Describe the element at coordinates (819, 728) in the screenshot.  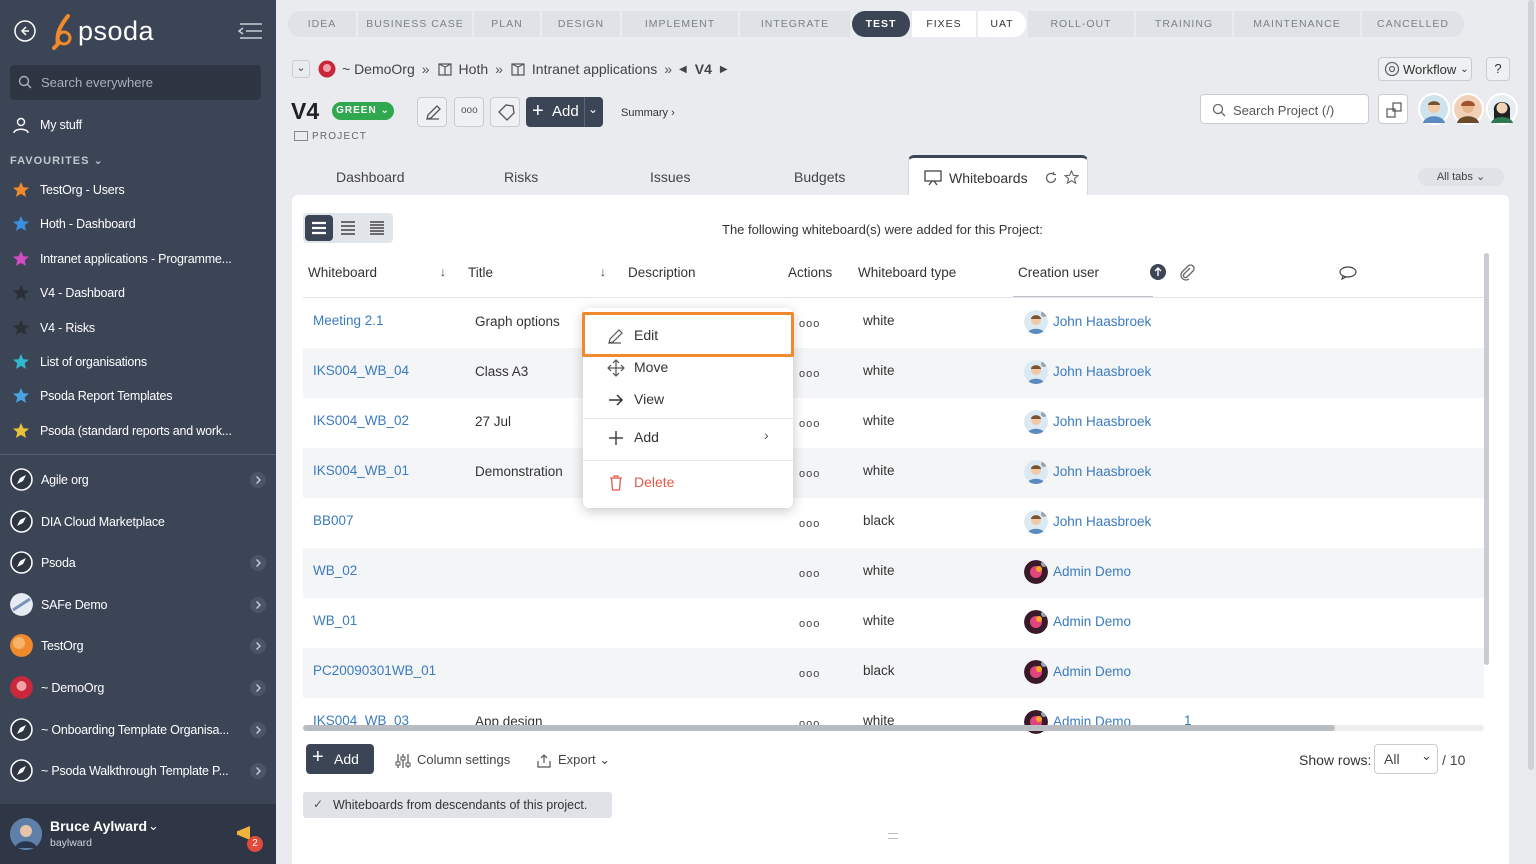
I see `horizontal-scrollbar` at that location.